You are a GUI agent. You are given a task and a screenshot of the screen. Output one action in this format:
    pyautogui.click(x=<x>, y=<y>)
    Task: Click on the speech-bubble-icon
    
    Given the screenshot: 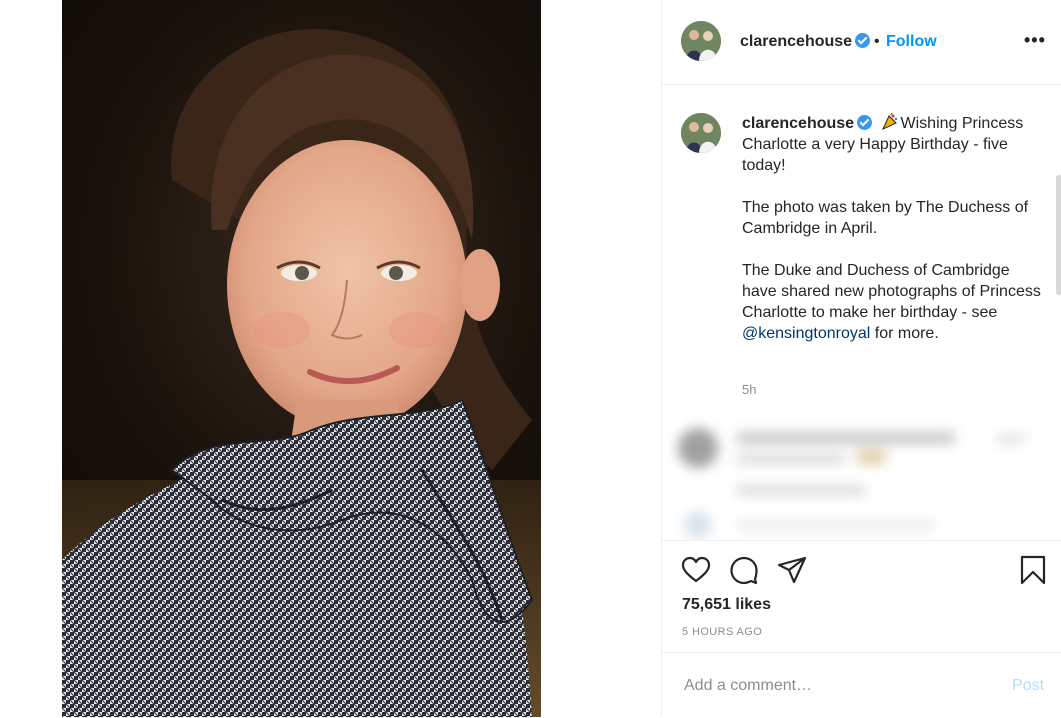 What is the action you would take?
    pyautogui.click(x=744, y=570)
    